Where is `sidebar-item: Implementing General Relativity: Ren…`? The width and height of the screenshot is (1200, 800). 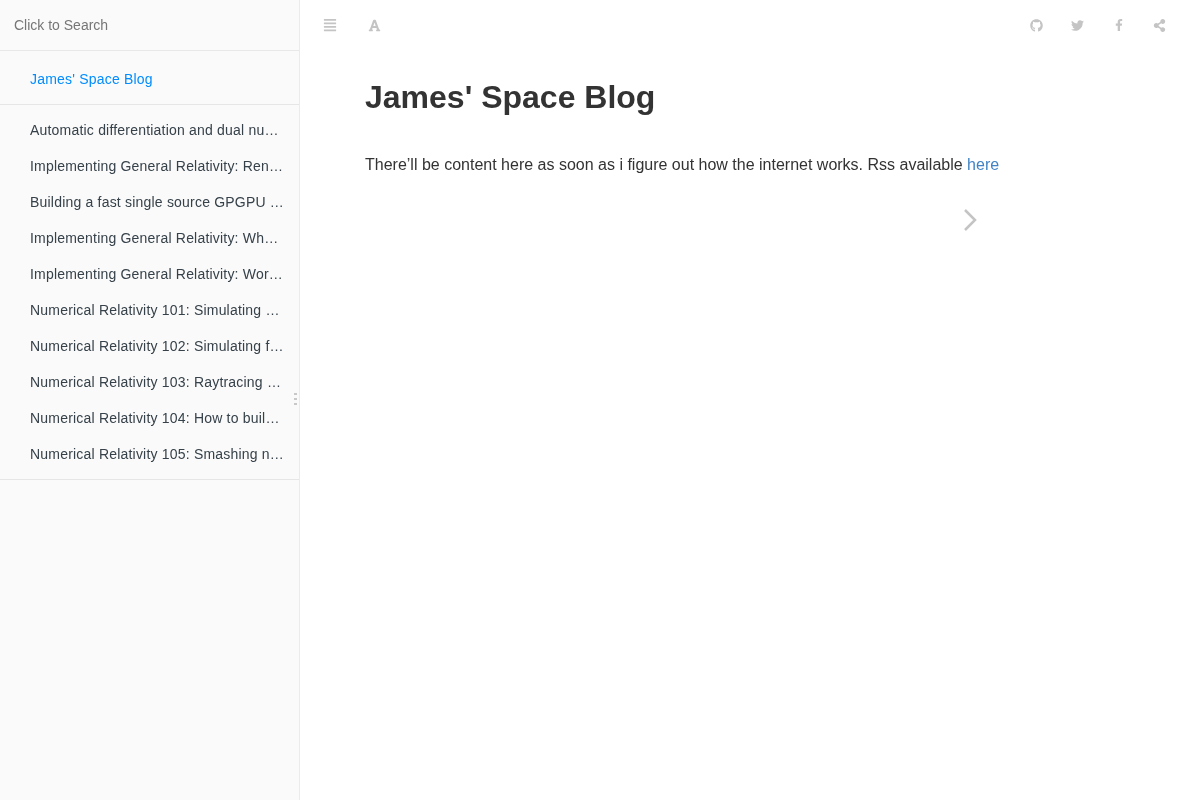 sidebar-item: Implementing General Relativity: Ren… is located at coordinates (149, 166).